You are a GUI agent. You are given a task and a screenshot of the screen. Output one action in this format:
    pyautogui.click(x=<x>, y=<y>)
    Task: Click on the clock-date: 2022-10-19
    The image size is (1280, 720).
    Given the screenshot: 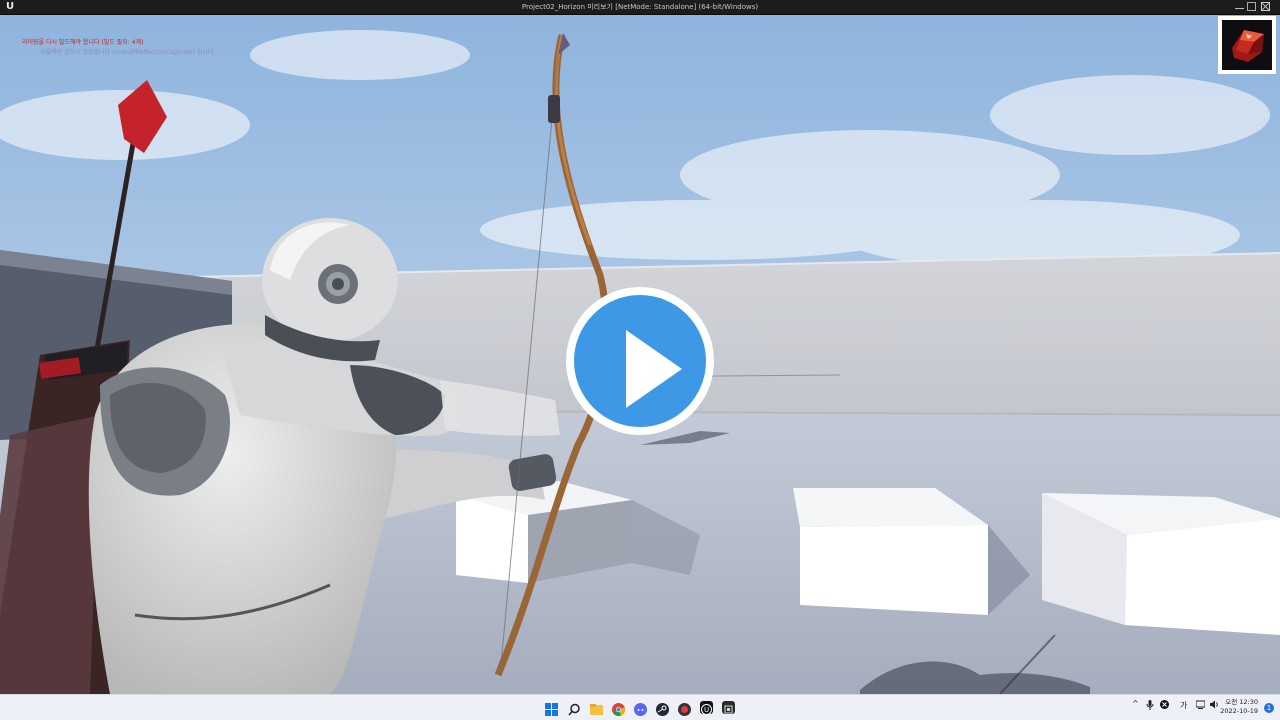 What is the action you would take?
    pyautogui.click(x=1239, y=711)
    